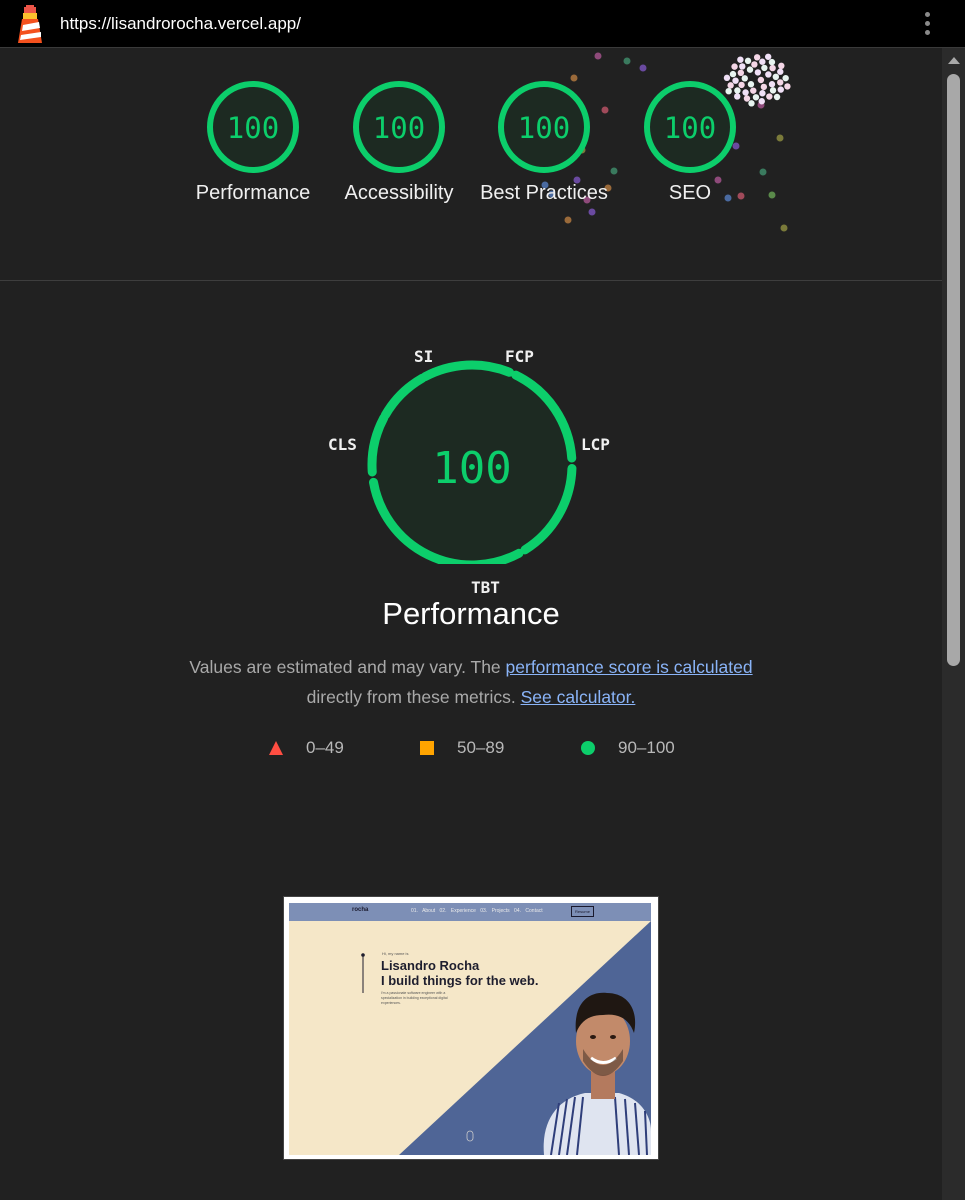 The height and width of the screenshot is (1200, 965). I want to click on category-gauge-best-practices: 100 Best Practices, so click(544, 143).